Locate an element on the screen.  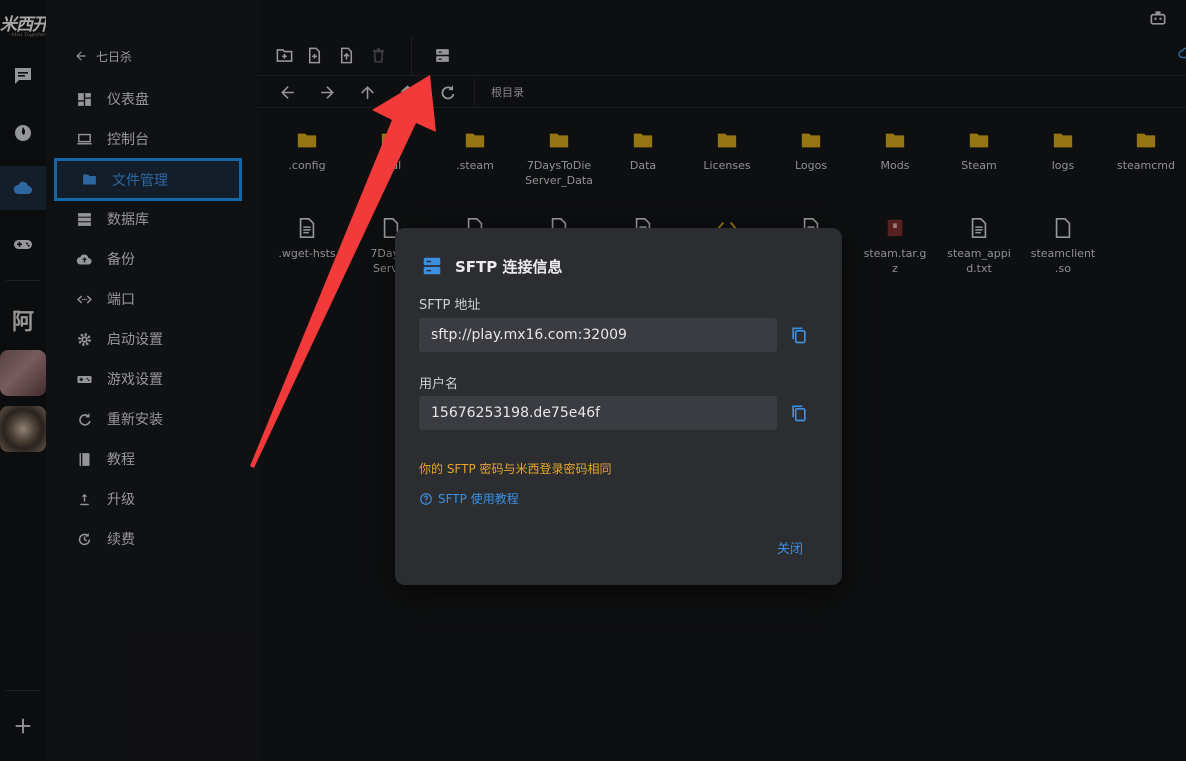
help-icon is located at coordinates (426, 498).